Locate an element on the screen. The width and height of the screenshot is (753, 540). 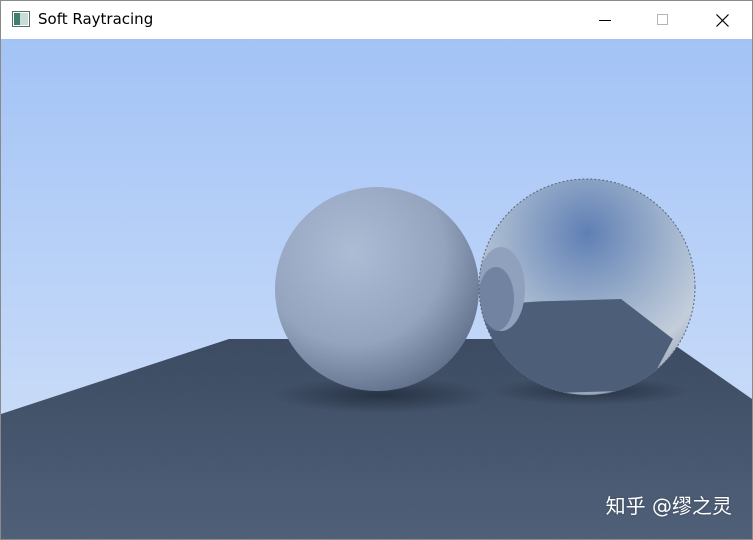
maximize-button is located at coordinates (663, 20).